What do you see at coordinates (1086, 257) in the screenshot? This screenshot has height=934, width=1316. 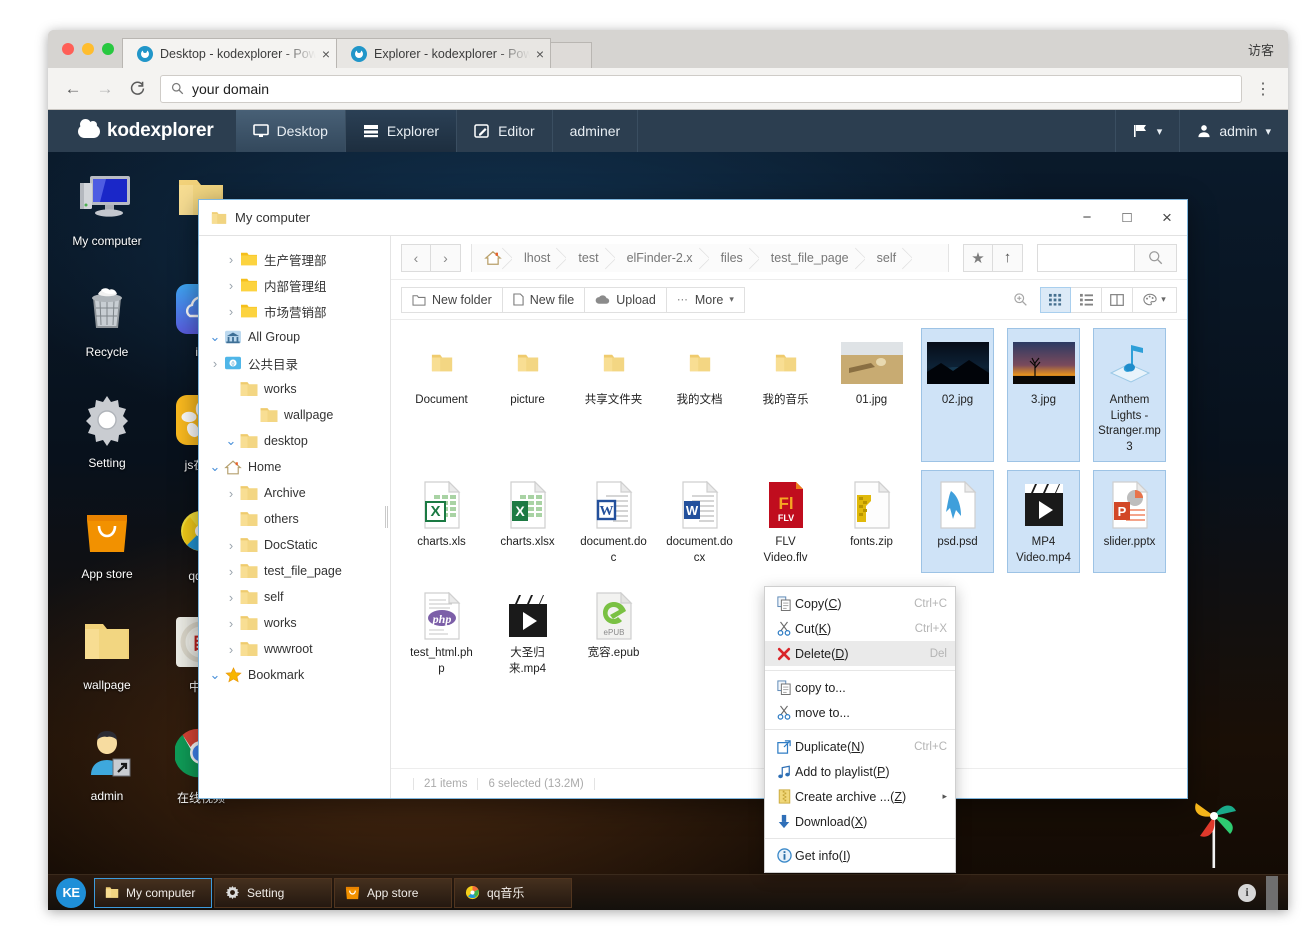 I see `search-input` at bounding box center [1086, 257].